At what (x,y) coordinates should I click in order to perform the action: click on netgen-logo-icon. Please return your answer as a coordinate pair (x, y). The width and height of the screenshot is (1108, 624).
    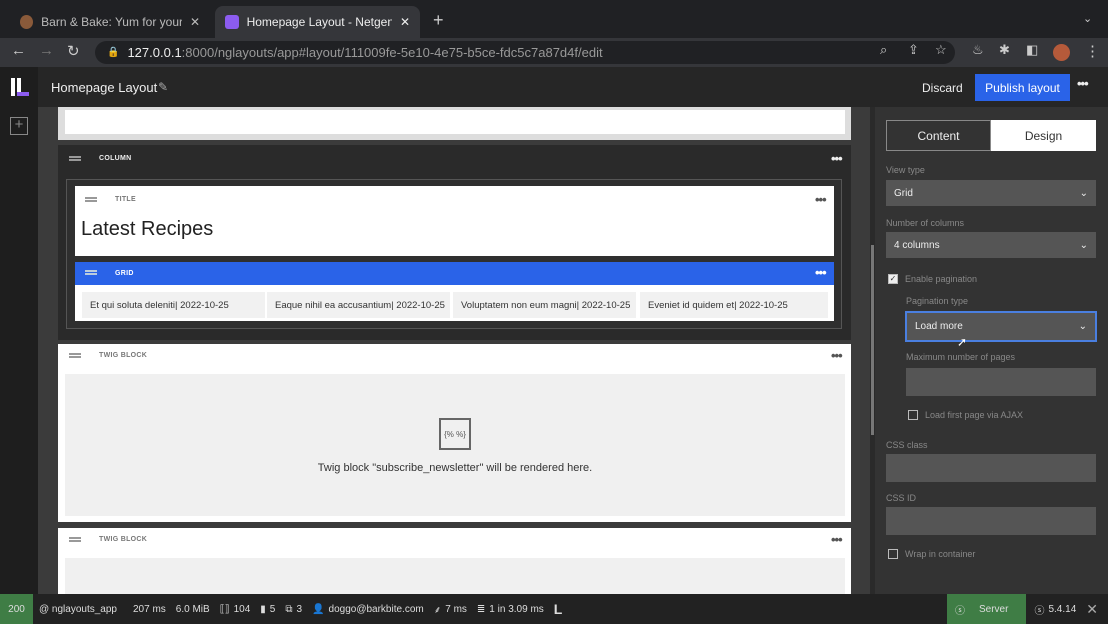
    Looking at the image, I should click on (19, 87).